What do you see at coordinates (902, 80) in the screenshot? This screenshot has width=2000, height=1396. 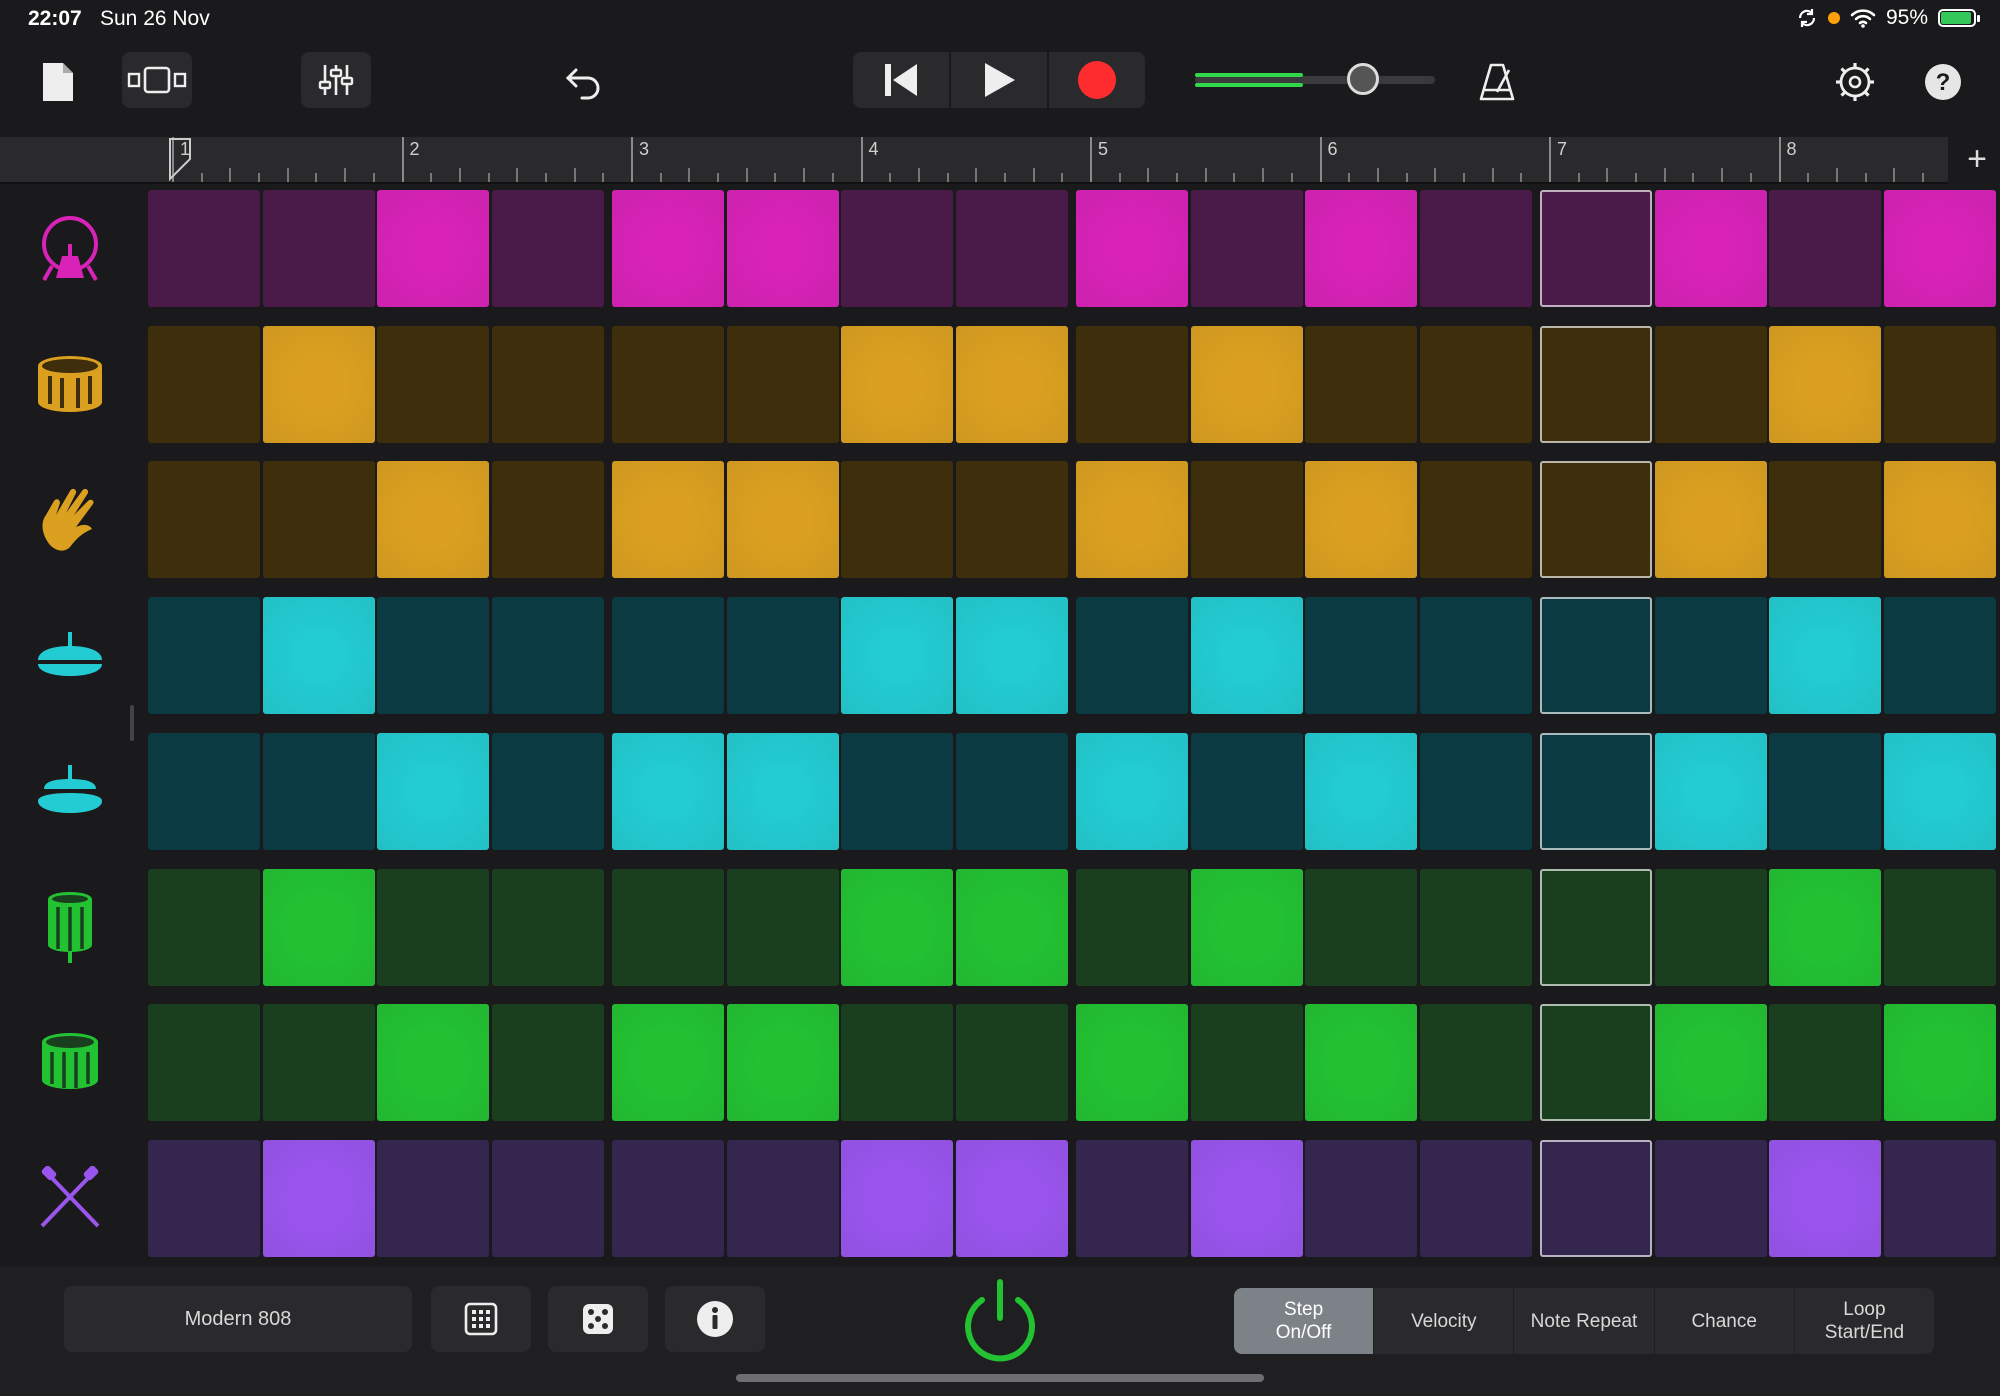 I see `go-to-start-button` at bounding box center [902, 80].